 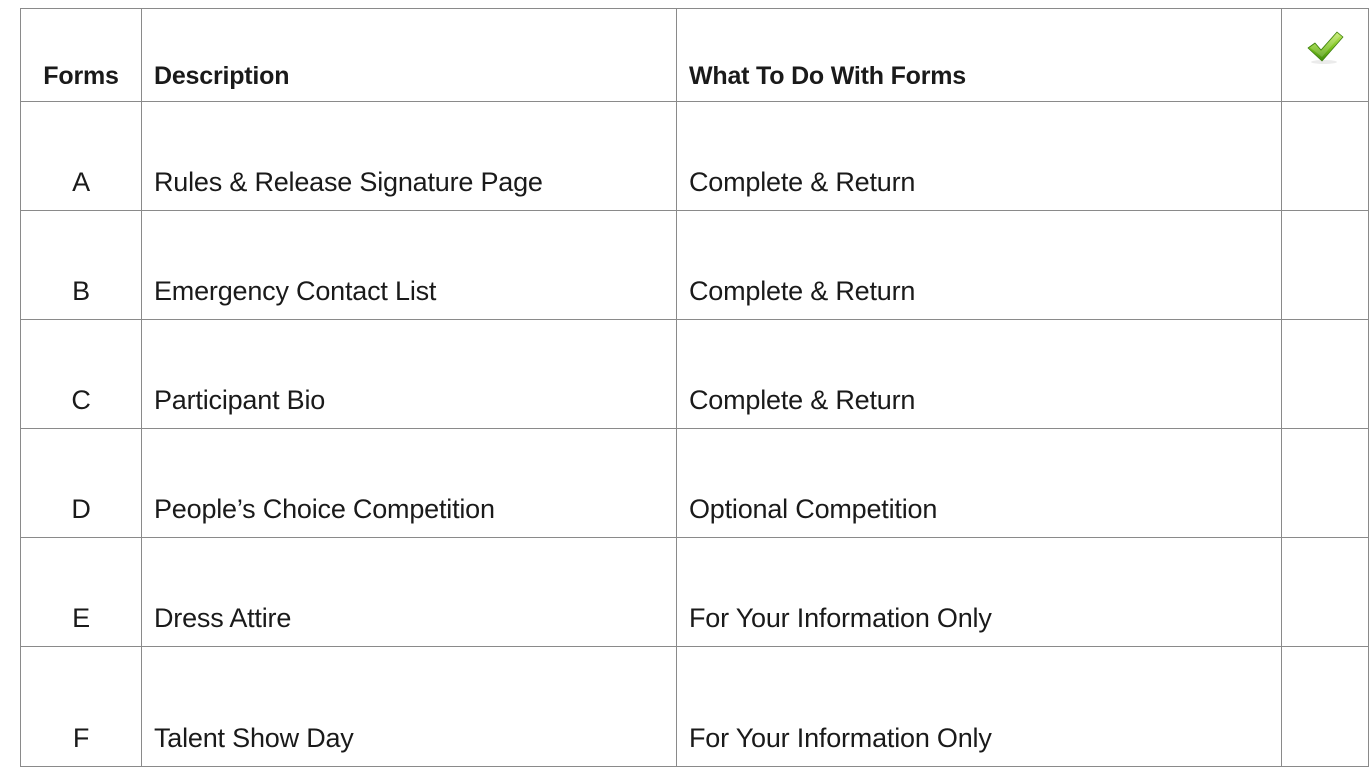 I want to click on table-row: E Dress Attire For Your Information Only, so click(x=694, y=592).